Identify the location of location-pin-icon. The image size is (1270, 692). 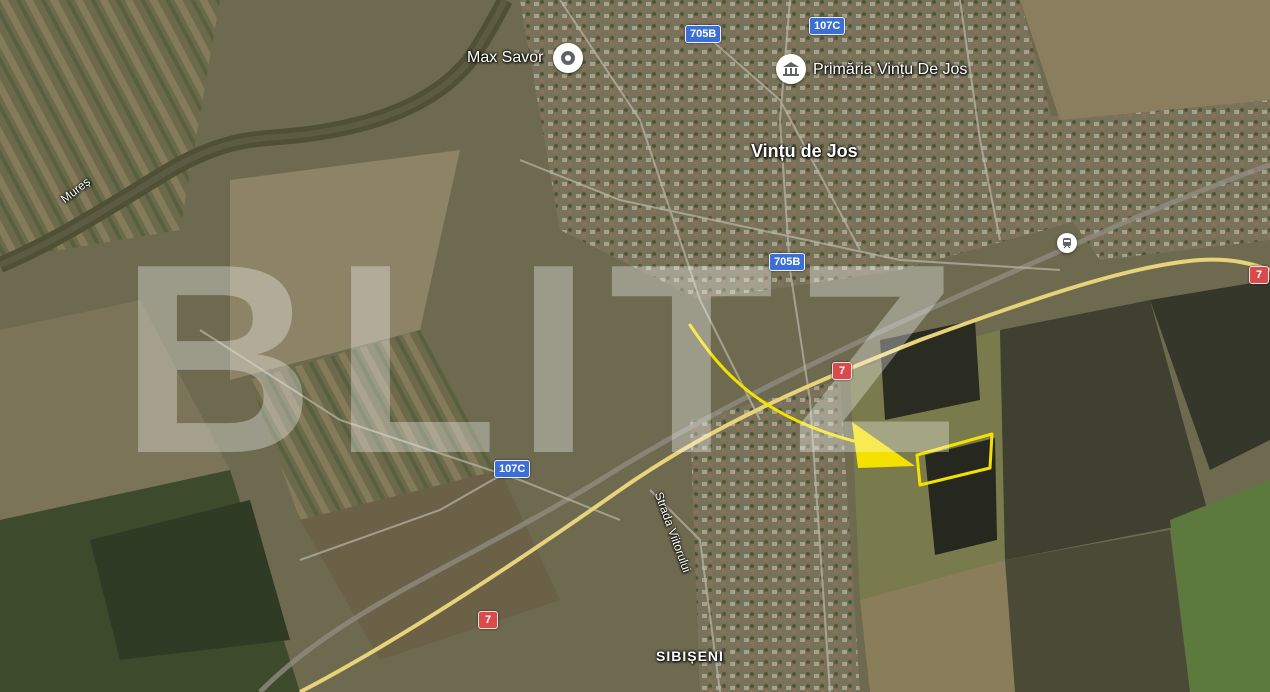
(568, 58).